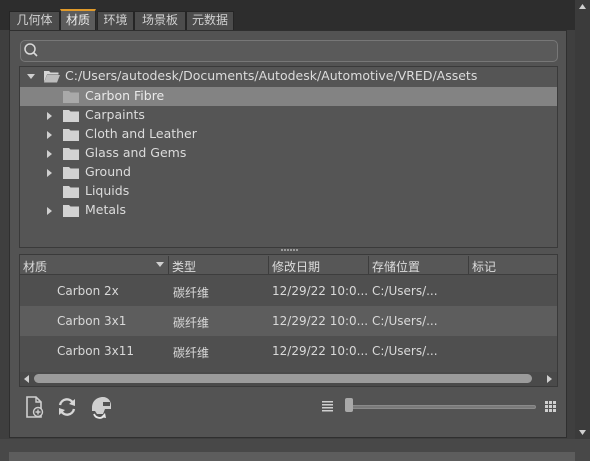 The image size is (590, 461). I want to click on chevron-down-icon, so click(31, 77).